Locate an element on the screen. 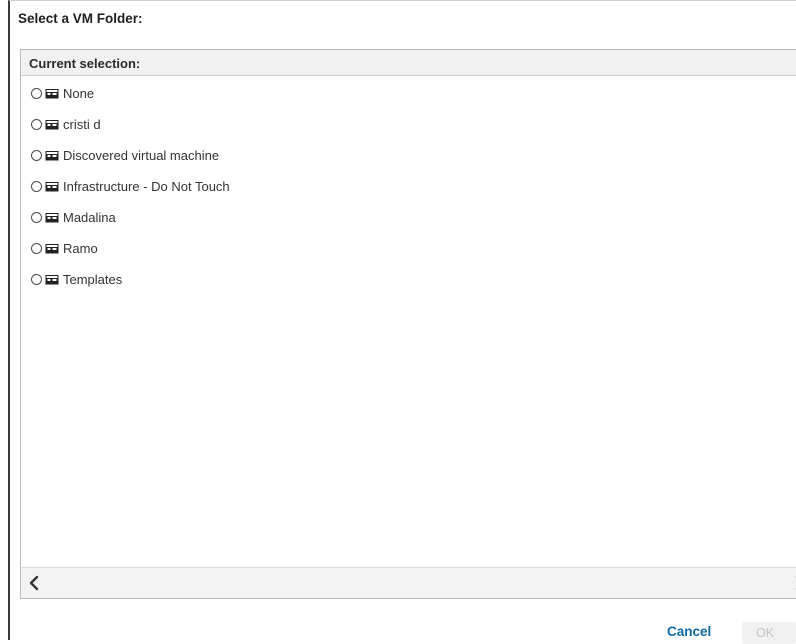  dialog-title: Select a VM Folder: is located at coordinates (80, 18).